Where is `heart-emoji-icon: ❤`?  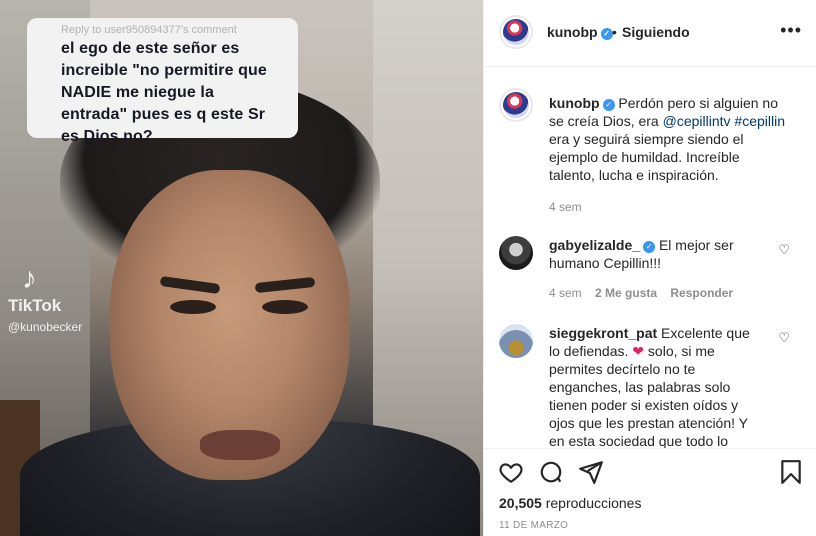
heart-emoji-icon: ❤ is located at coordinates (638, 351).